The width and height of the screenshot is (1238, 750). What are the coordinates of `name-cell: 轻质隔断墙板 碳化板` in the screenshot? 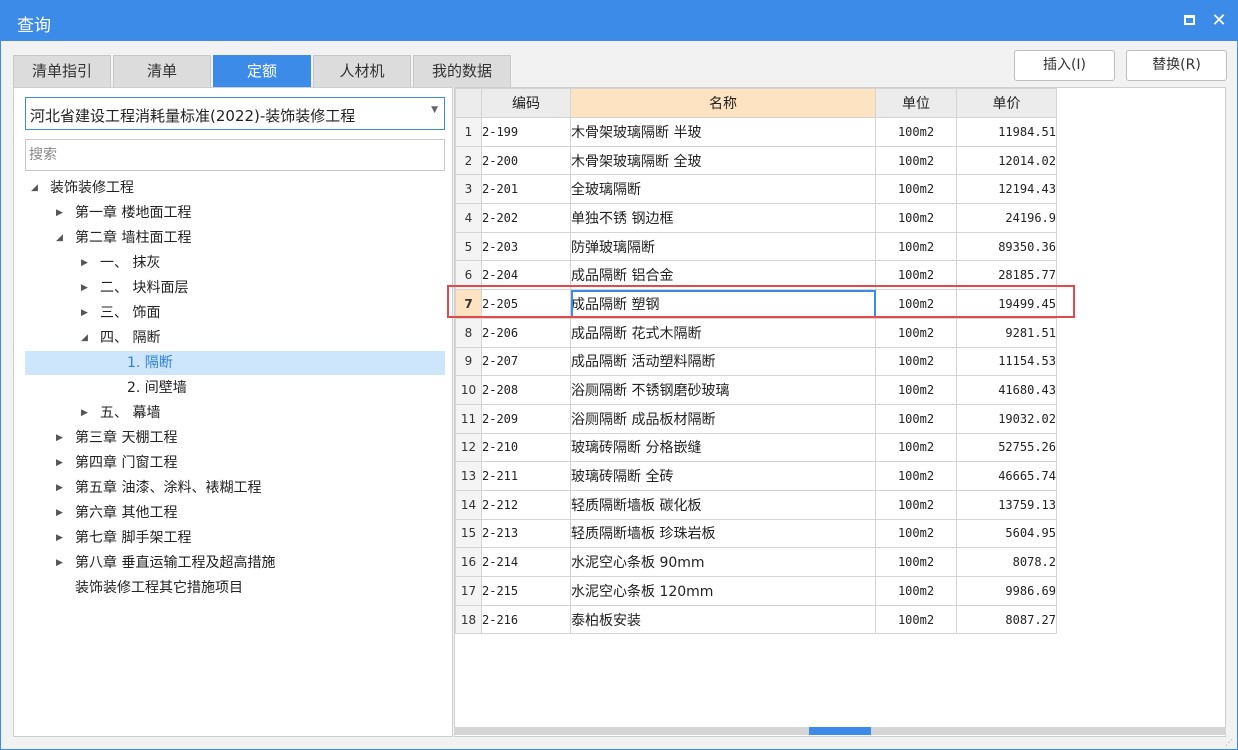 It's located at (723, 504).